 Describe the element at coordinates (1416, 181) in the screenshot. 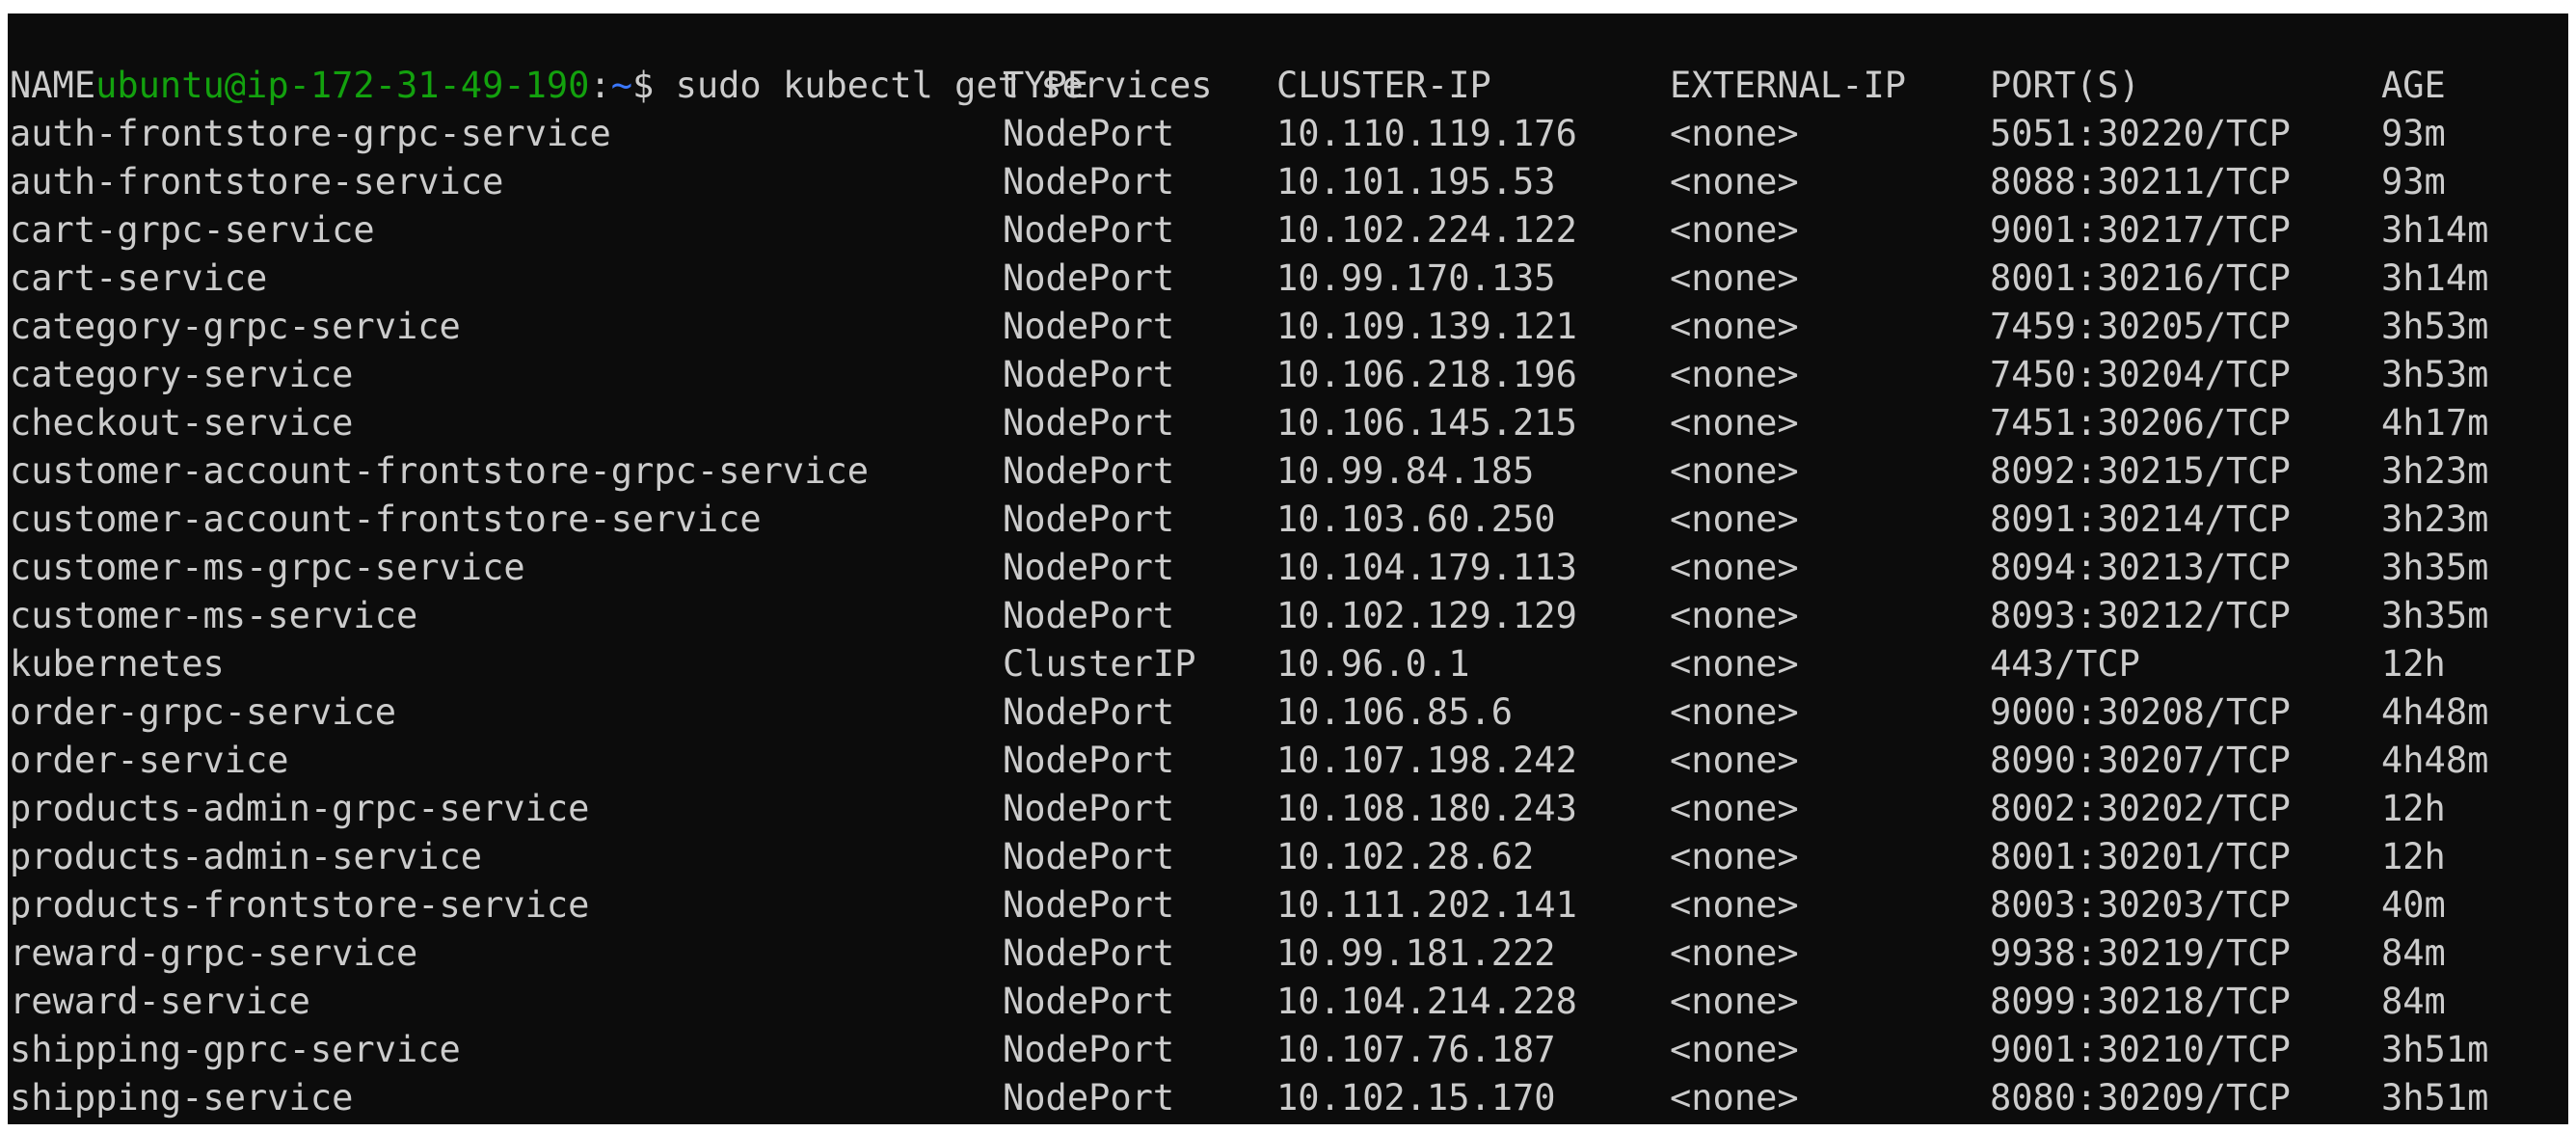

I see `service-cluster-ip: 10.101.195.53` at that location.